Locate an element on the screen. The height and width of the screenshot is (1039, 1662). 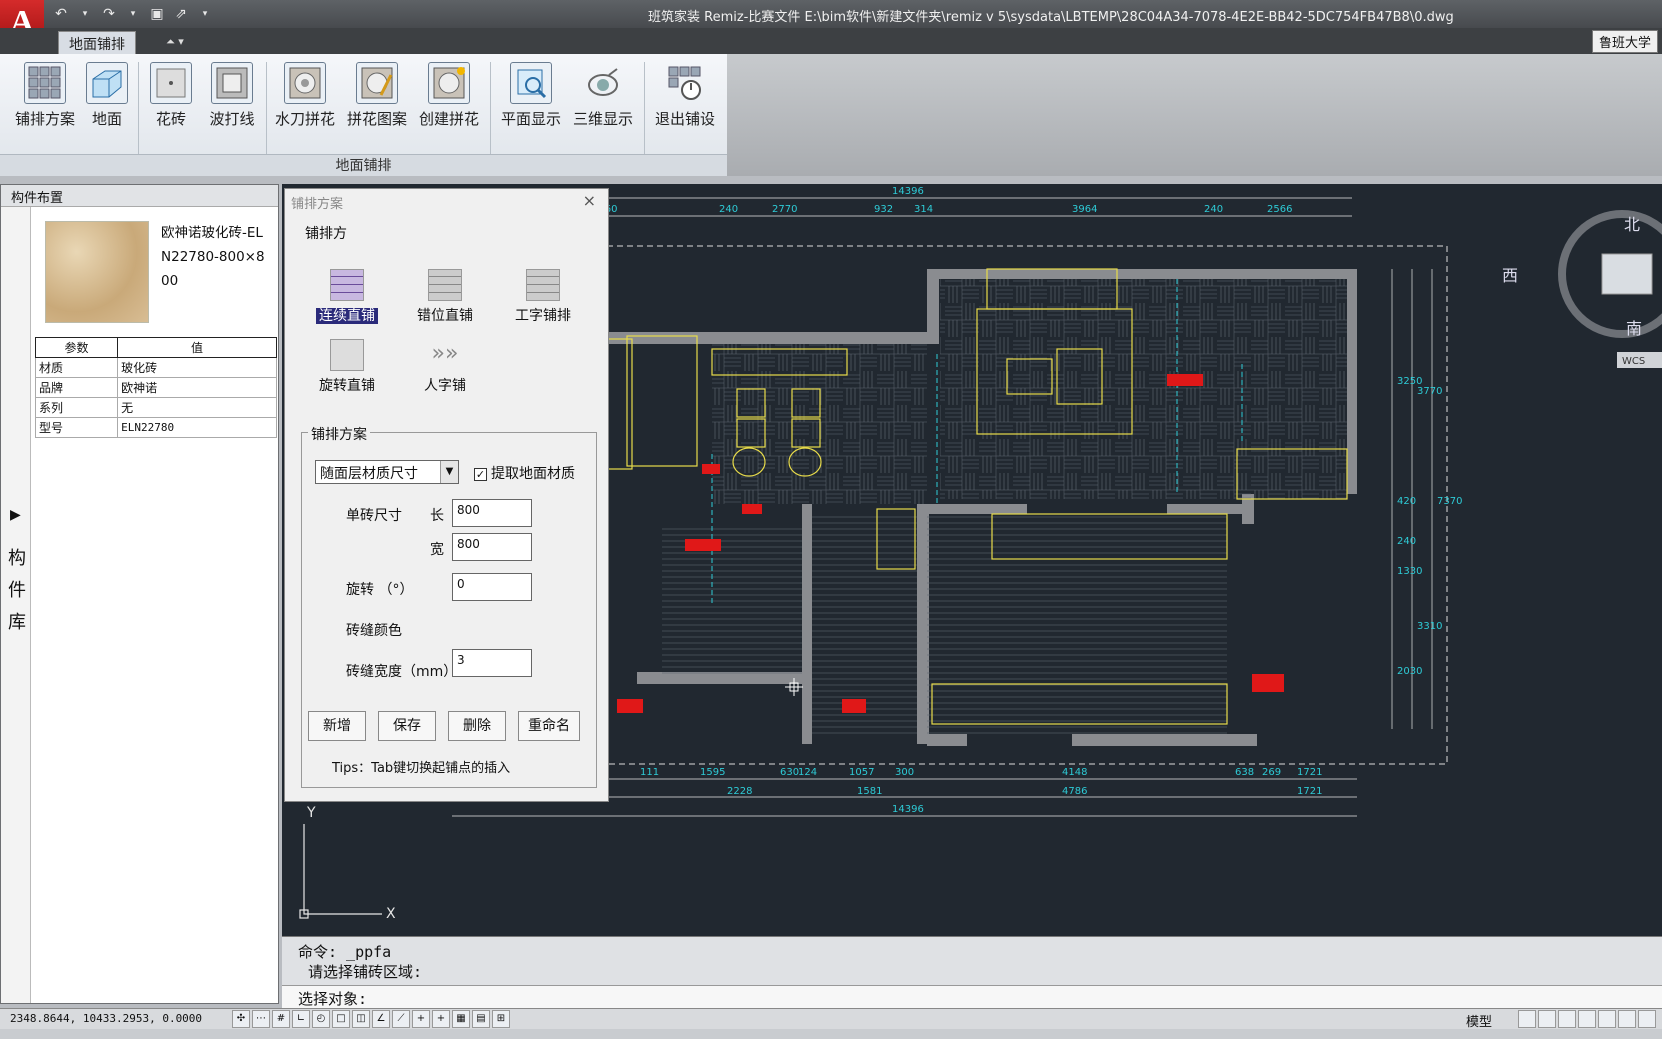
compass-north: 北 is located at coordinates (1632, 224).